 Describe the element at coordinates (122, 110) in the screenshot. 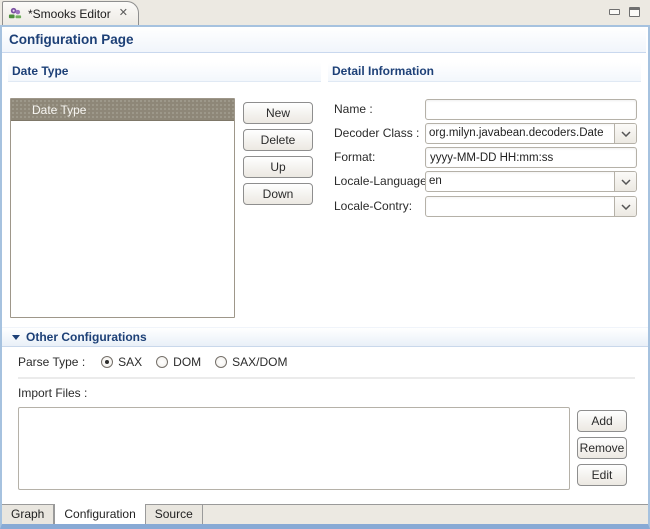

I see `date-type-list-header: Date Type` at that location.